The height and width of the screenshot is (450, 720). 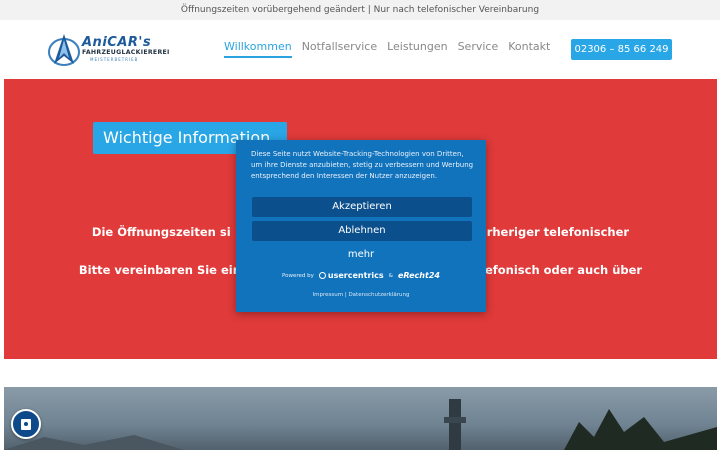 I want to click on decline-button: Ablehnen, so click(x=362, y=231).